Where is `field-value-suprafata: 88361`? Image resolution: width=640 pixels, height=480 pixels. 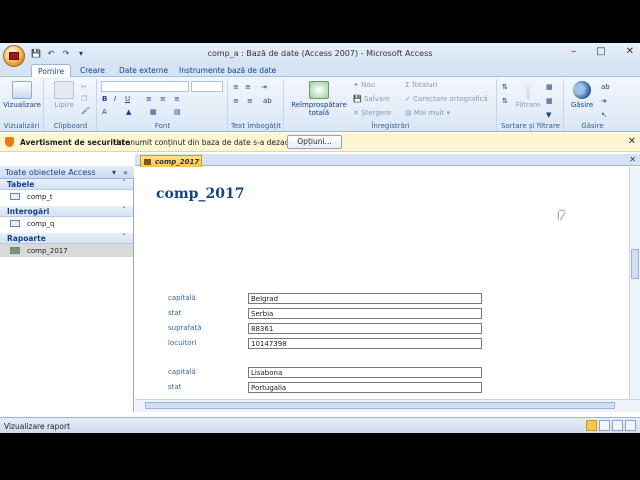 field-value-suprafata: 88361 is located at coordinates (365, 328).